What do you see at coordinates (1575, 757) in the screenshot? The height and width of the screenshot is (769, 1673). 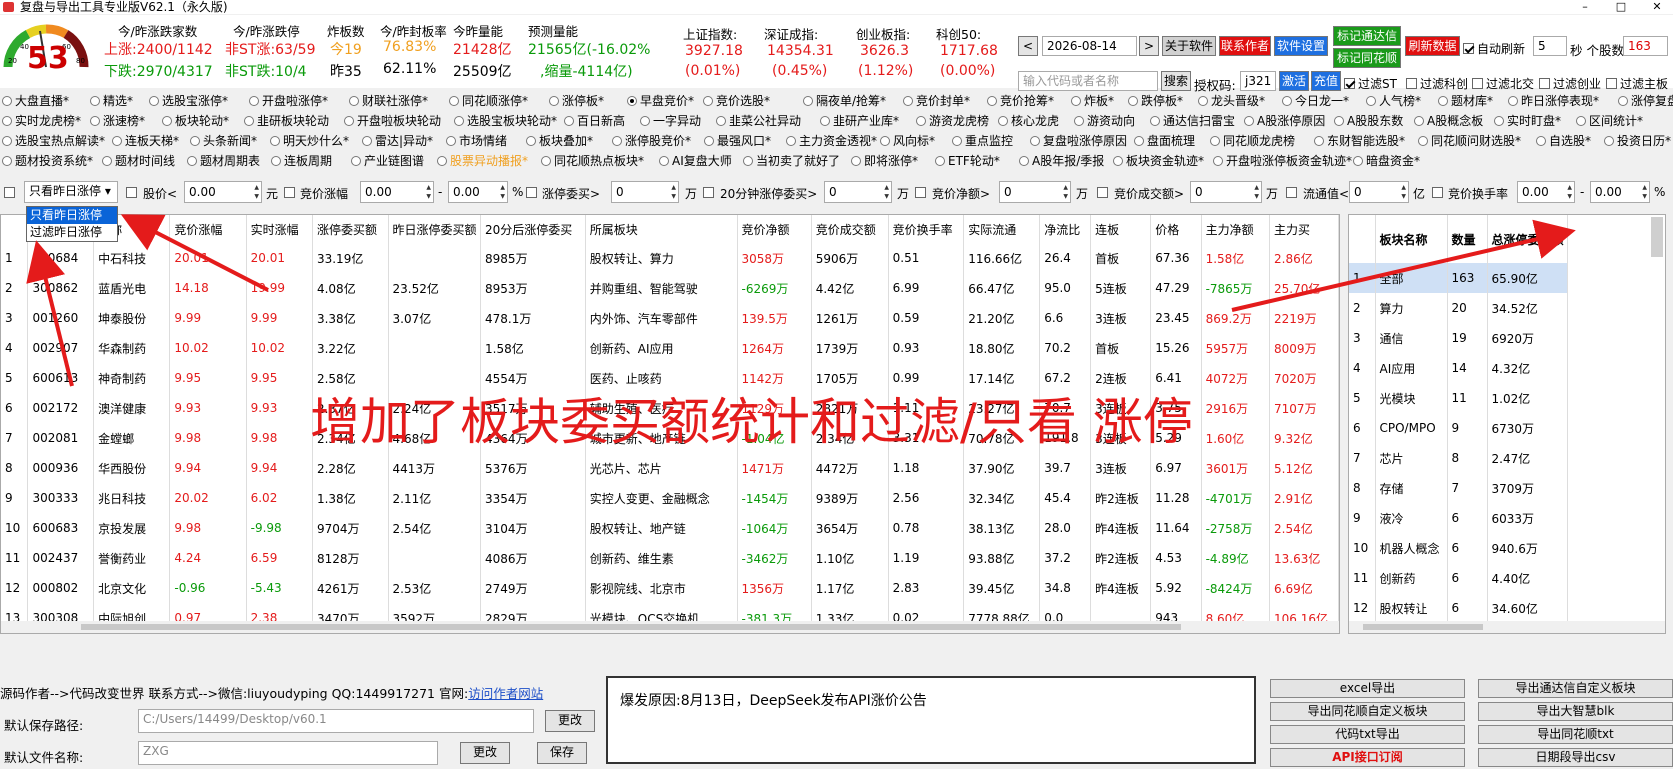 I see `export-button: 日期段导出csv` at bounding box center [1575, 757].